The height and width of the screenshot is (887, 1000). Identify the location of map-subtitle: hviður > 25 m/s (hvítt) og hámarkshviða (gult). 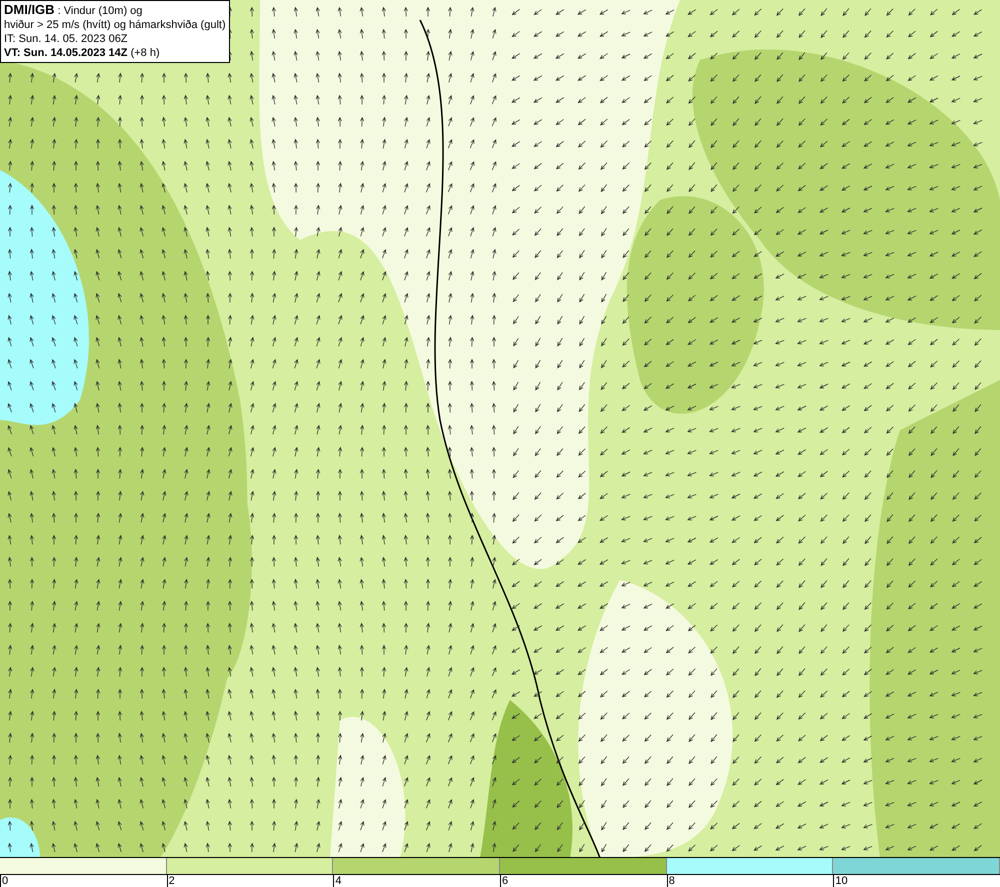
(115, 25).